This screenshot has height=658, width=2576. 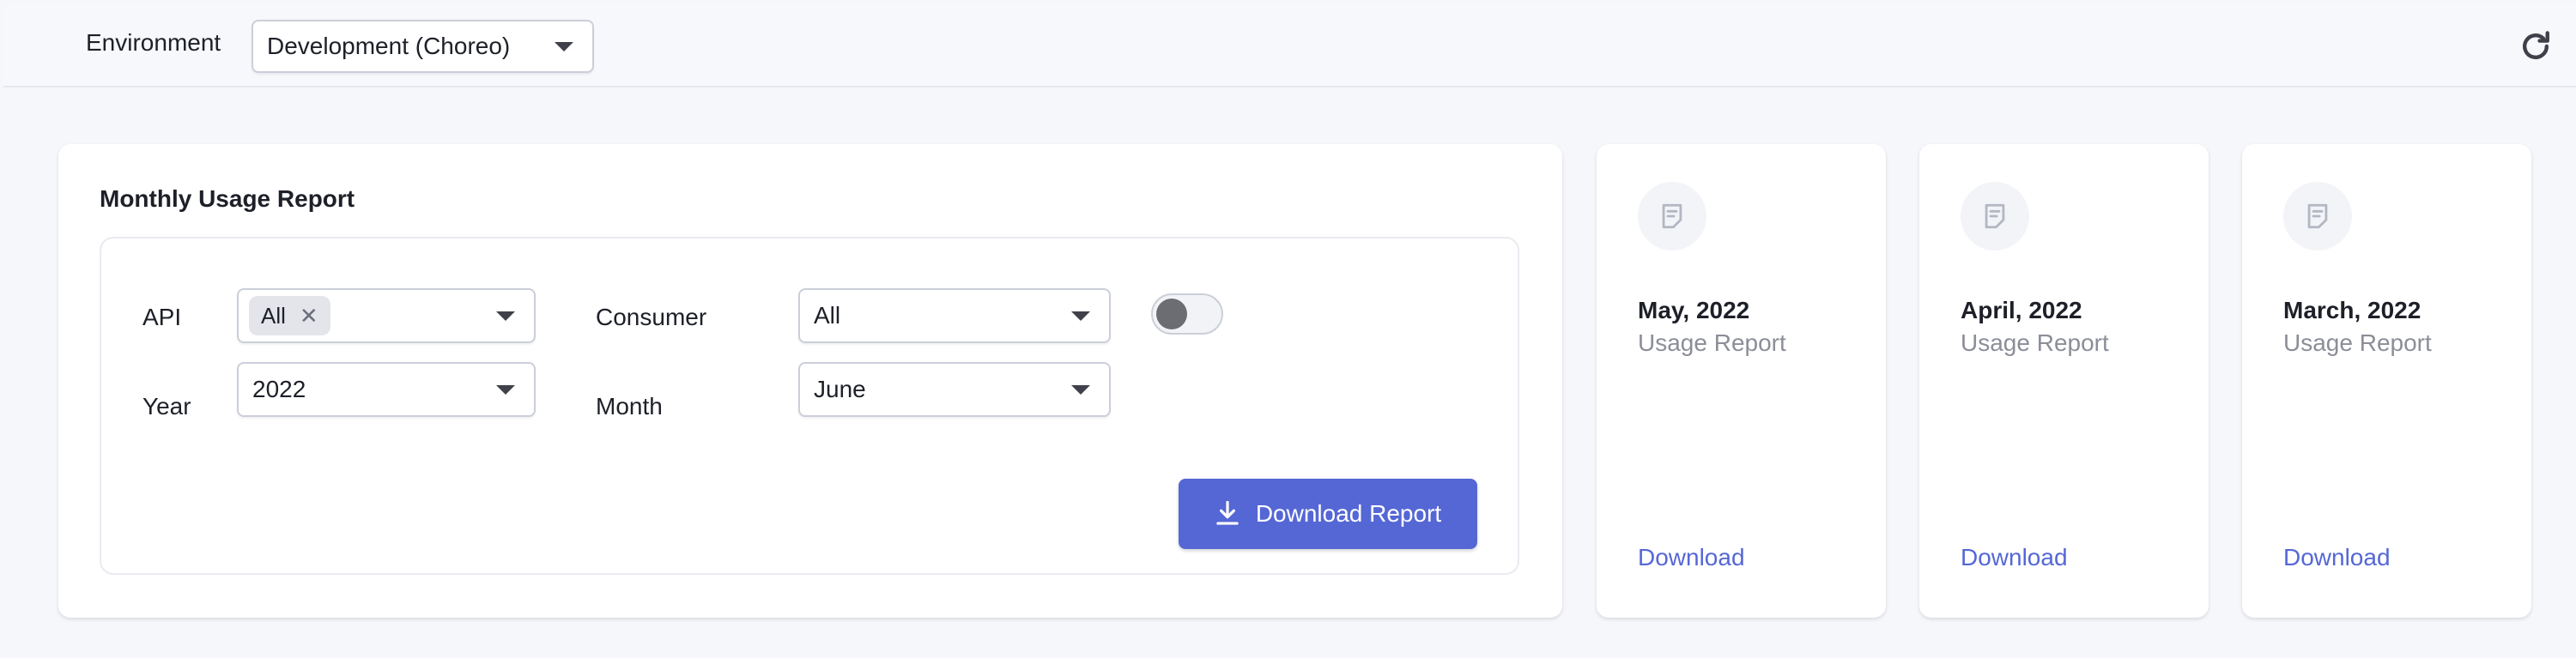 I want to click on download-icon, so click(x=1227, y=512).